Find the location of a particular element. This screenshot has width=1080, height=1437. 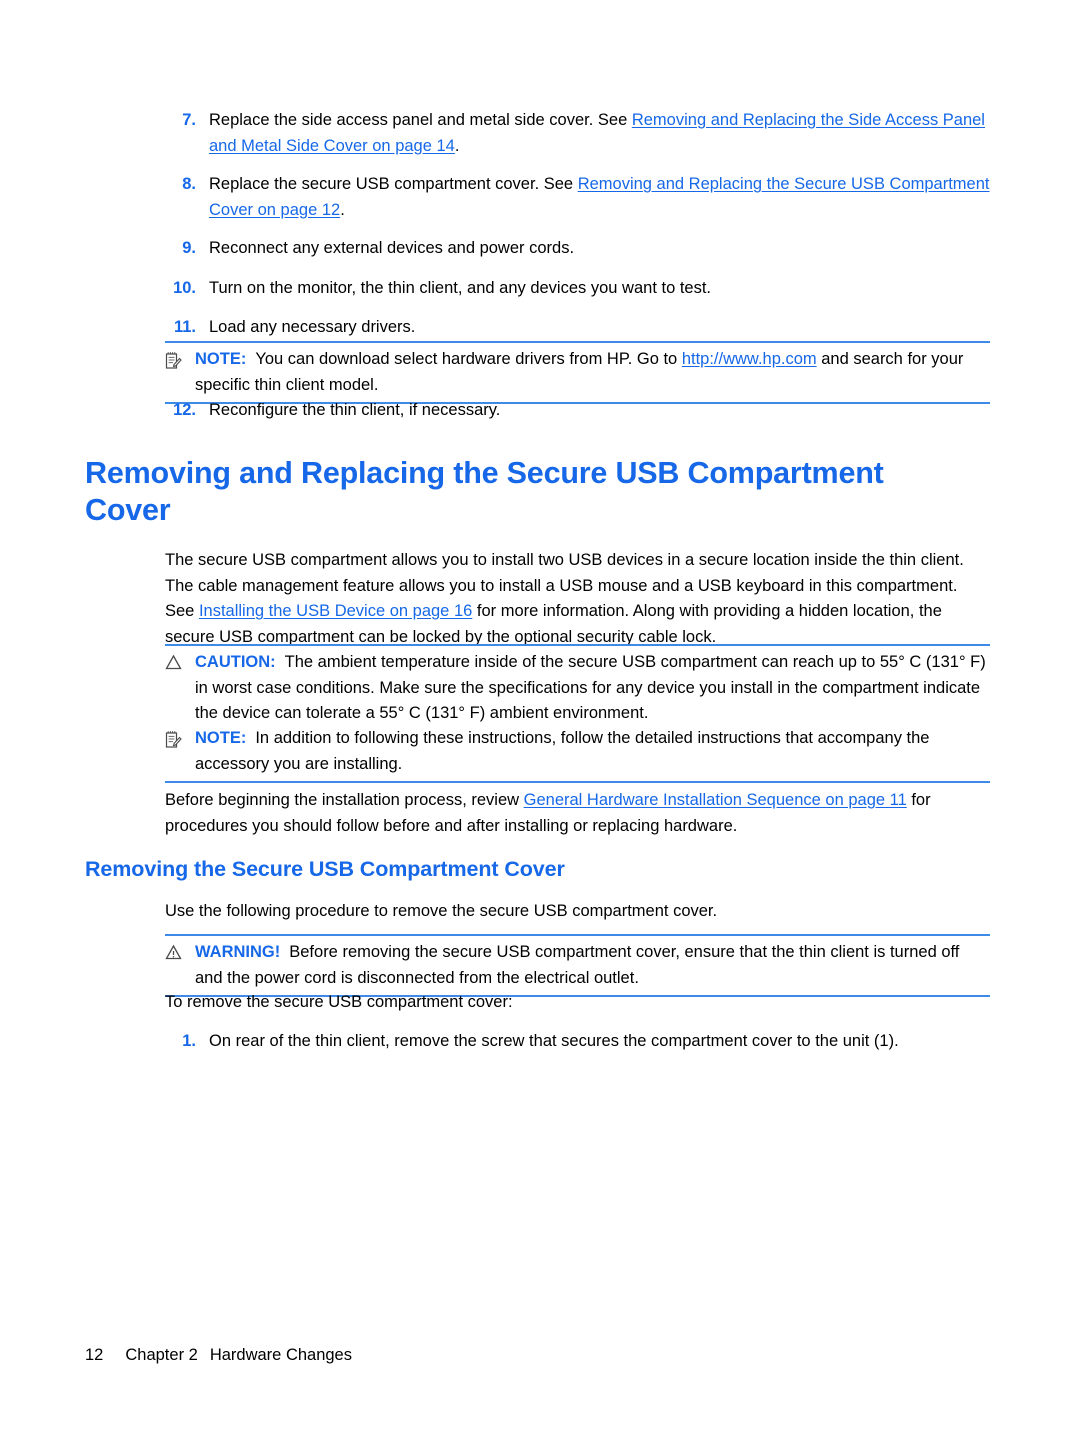

external-url-link: http://www.hp.com is located at coordinates (749, 359).